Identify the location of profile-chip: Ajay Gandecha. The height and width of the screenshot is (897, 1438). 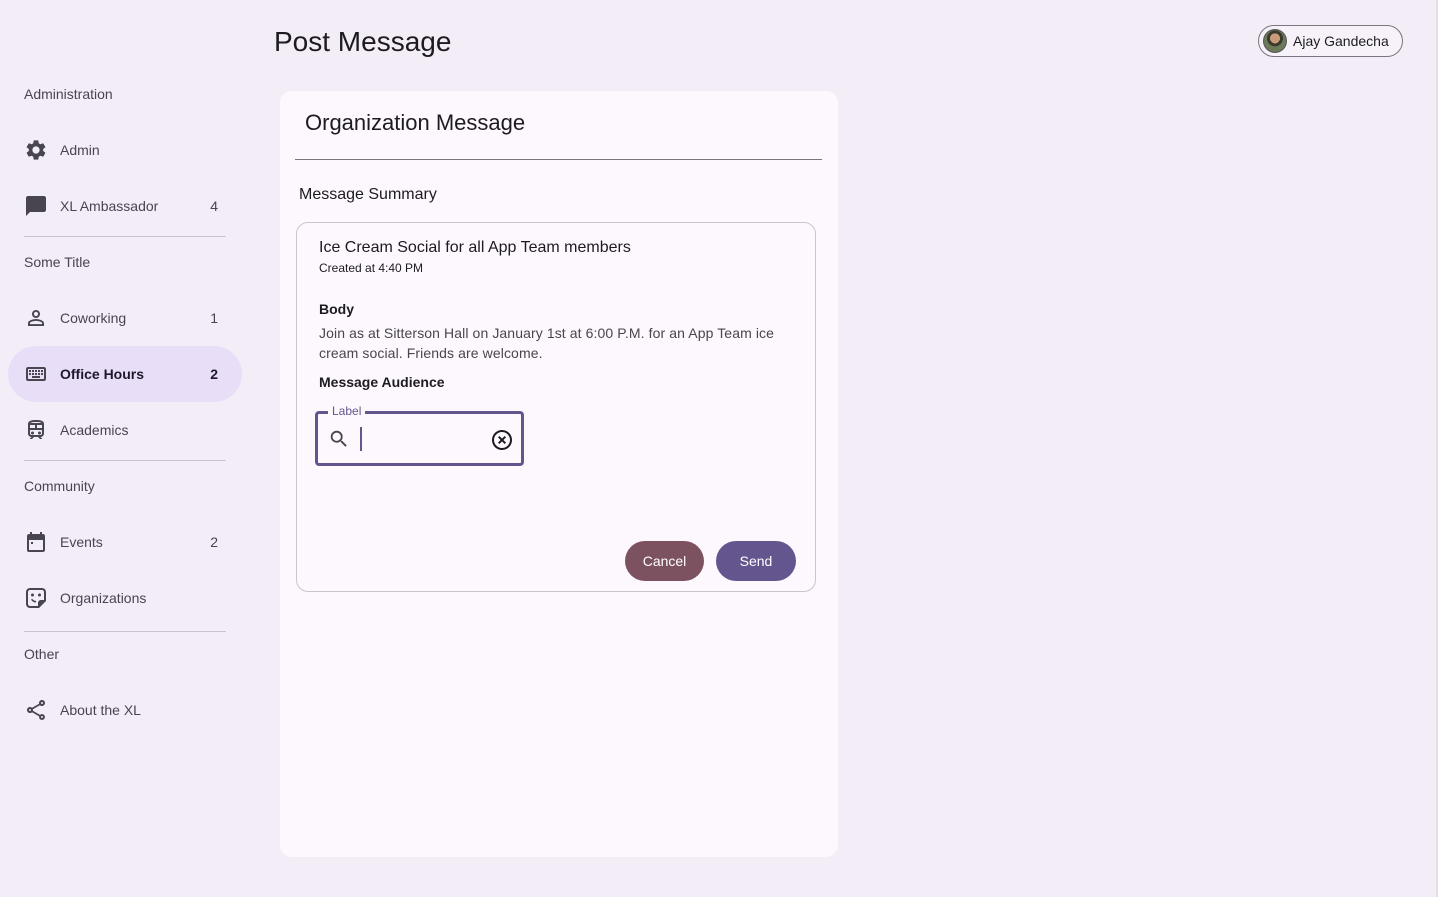
(1330, 41).